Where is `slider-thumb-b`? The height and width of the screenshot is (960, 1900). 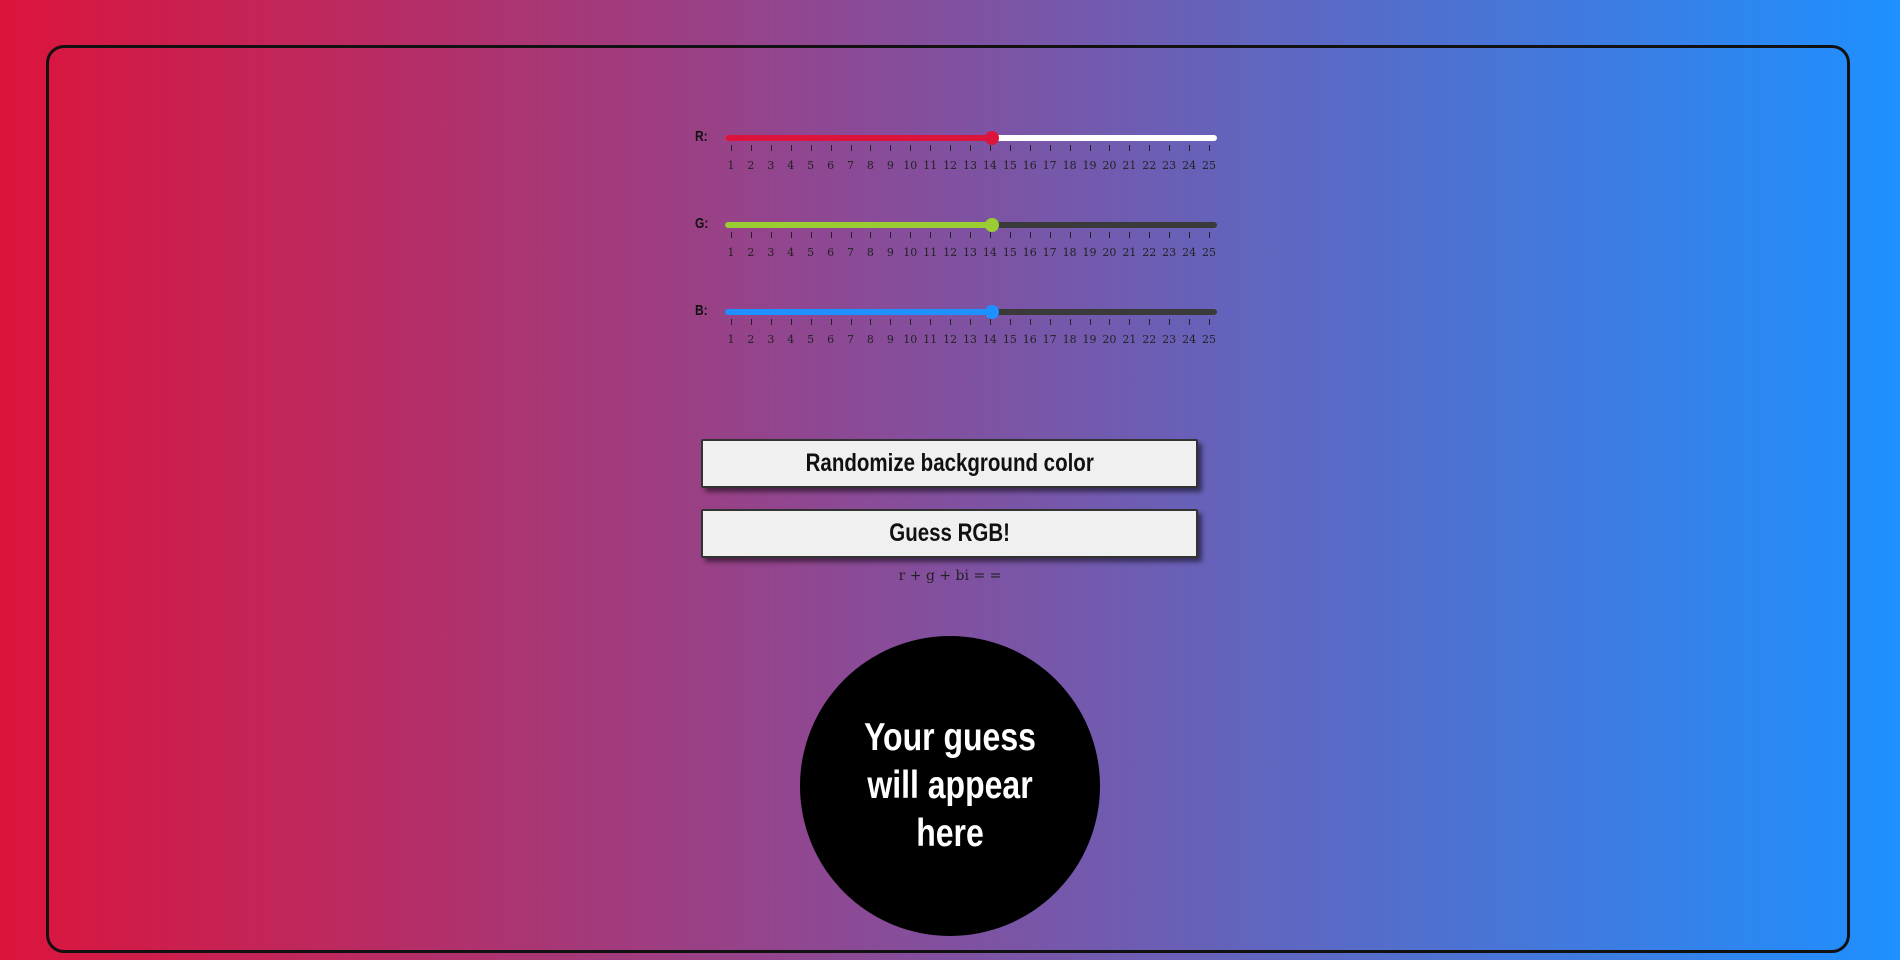
slider-thumb-b is located at coordinates (991, 312).